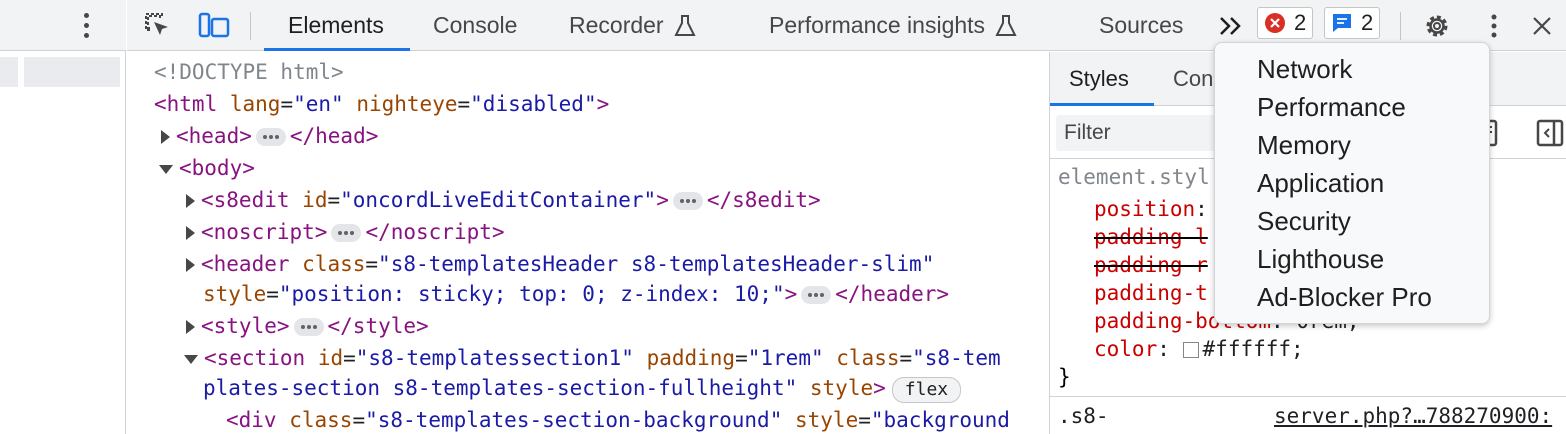  What do you see at coordinates (1352, 23) in the screenshot?
I see `messages-badge: 2` at bounding box center [1352, 23].